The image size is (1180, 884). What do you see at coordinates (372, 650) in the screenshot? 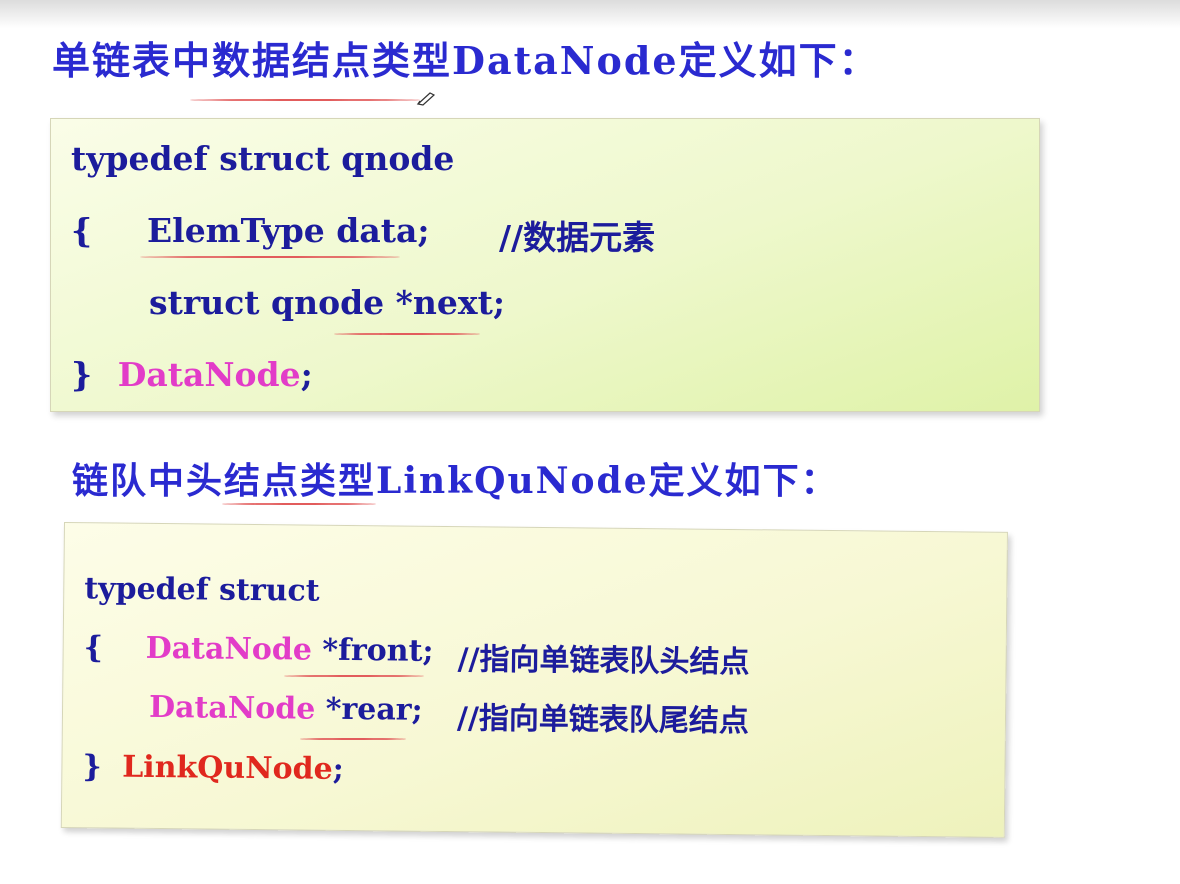
I see `field-front: *front;` at bounding box center [372, 650].